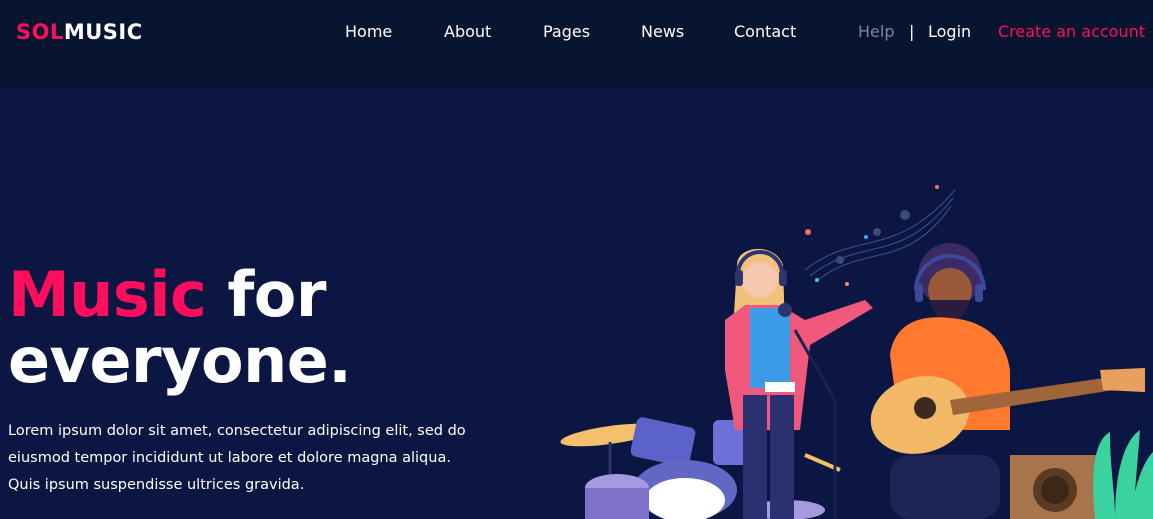 Image resolution: width=1153 pixels, height=519 pixels. I want to click on nav-contact: Contact, so click(765, 31).